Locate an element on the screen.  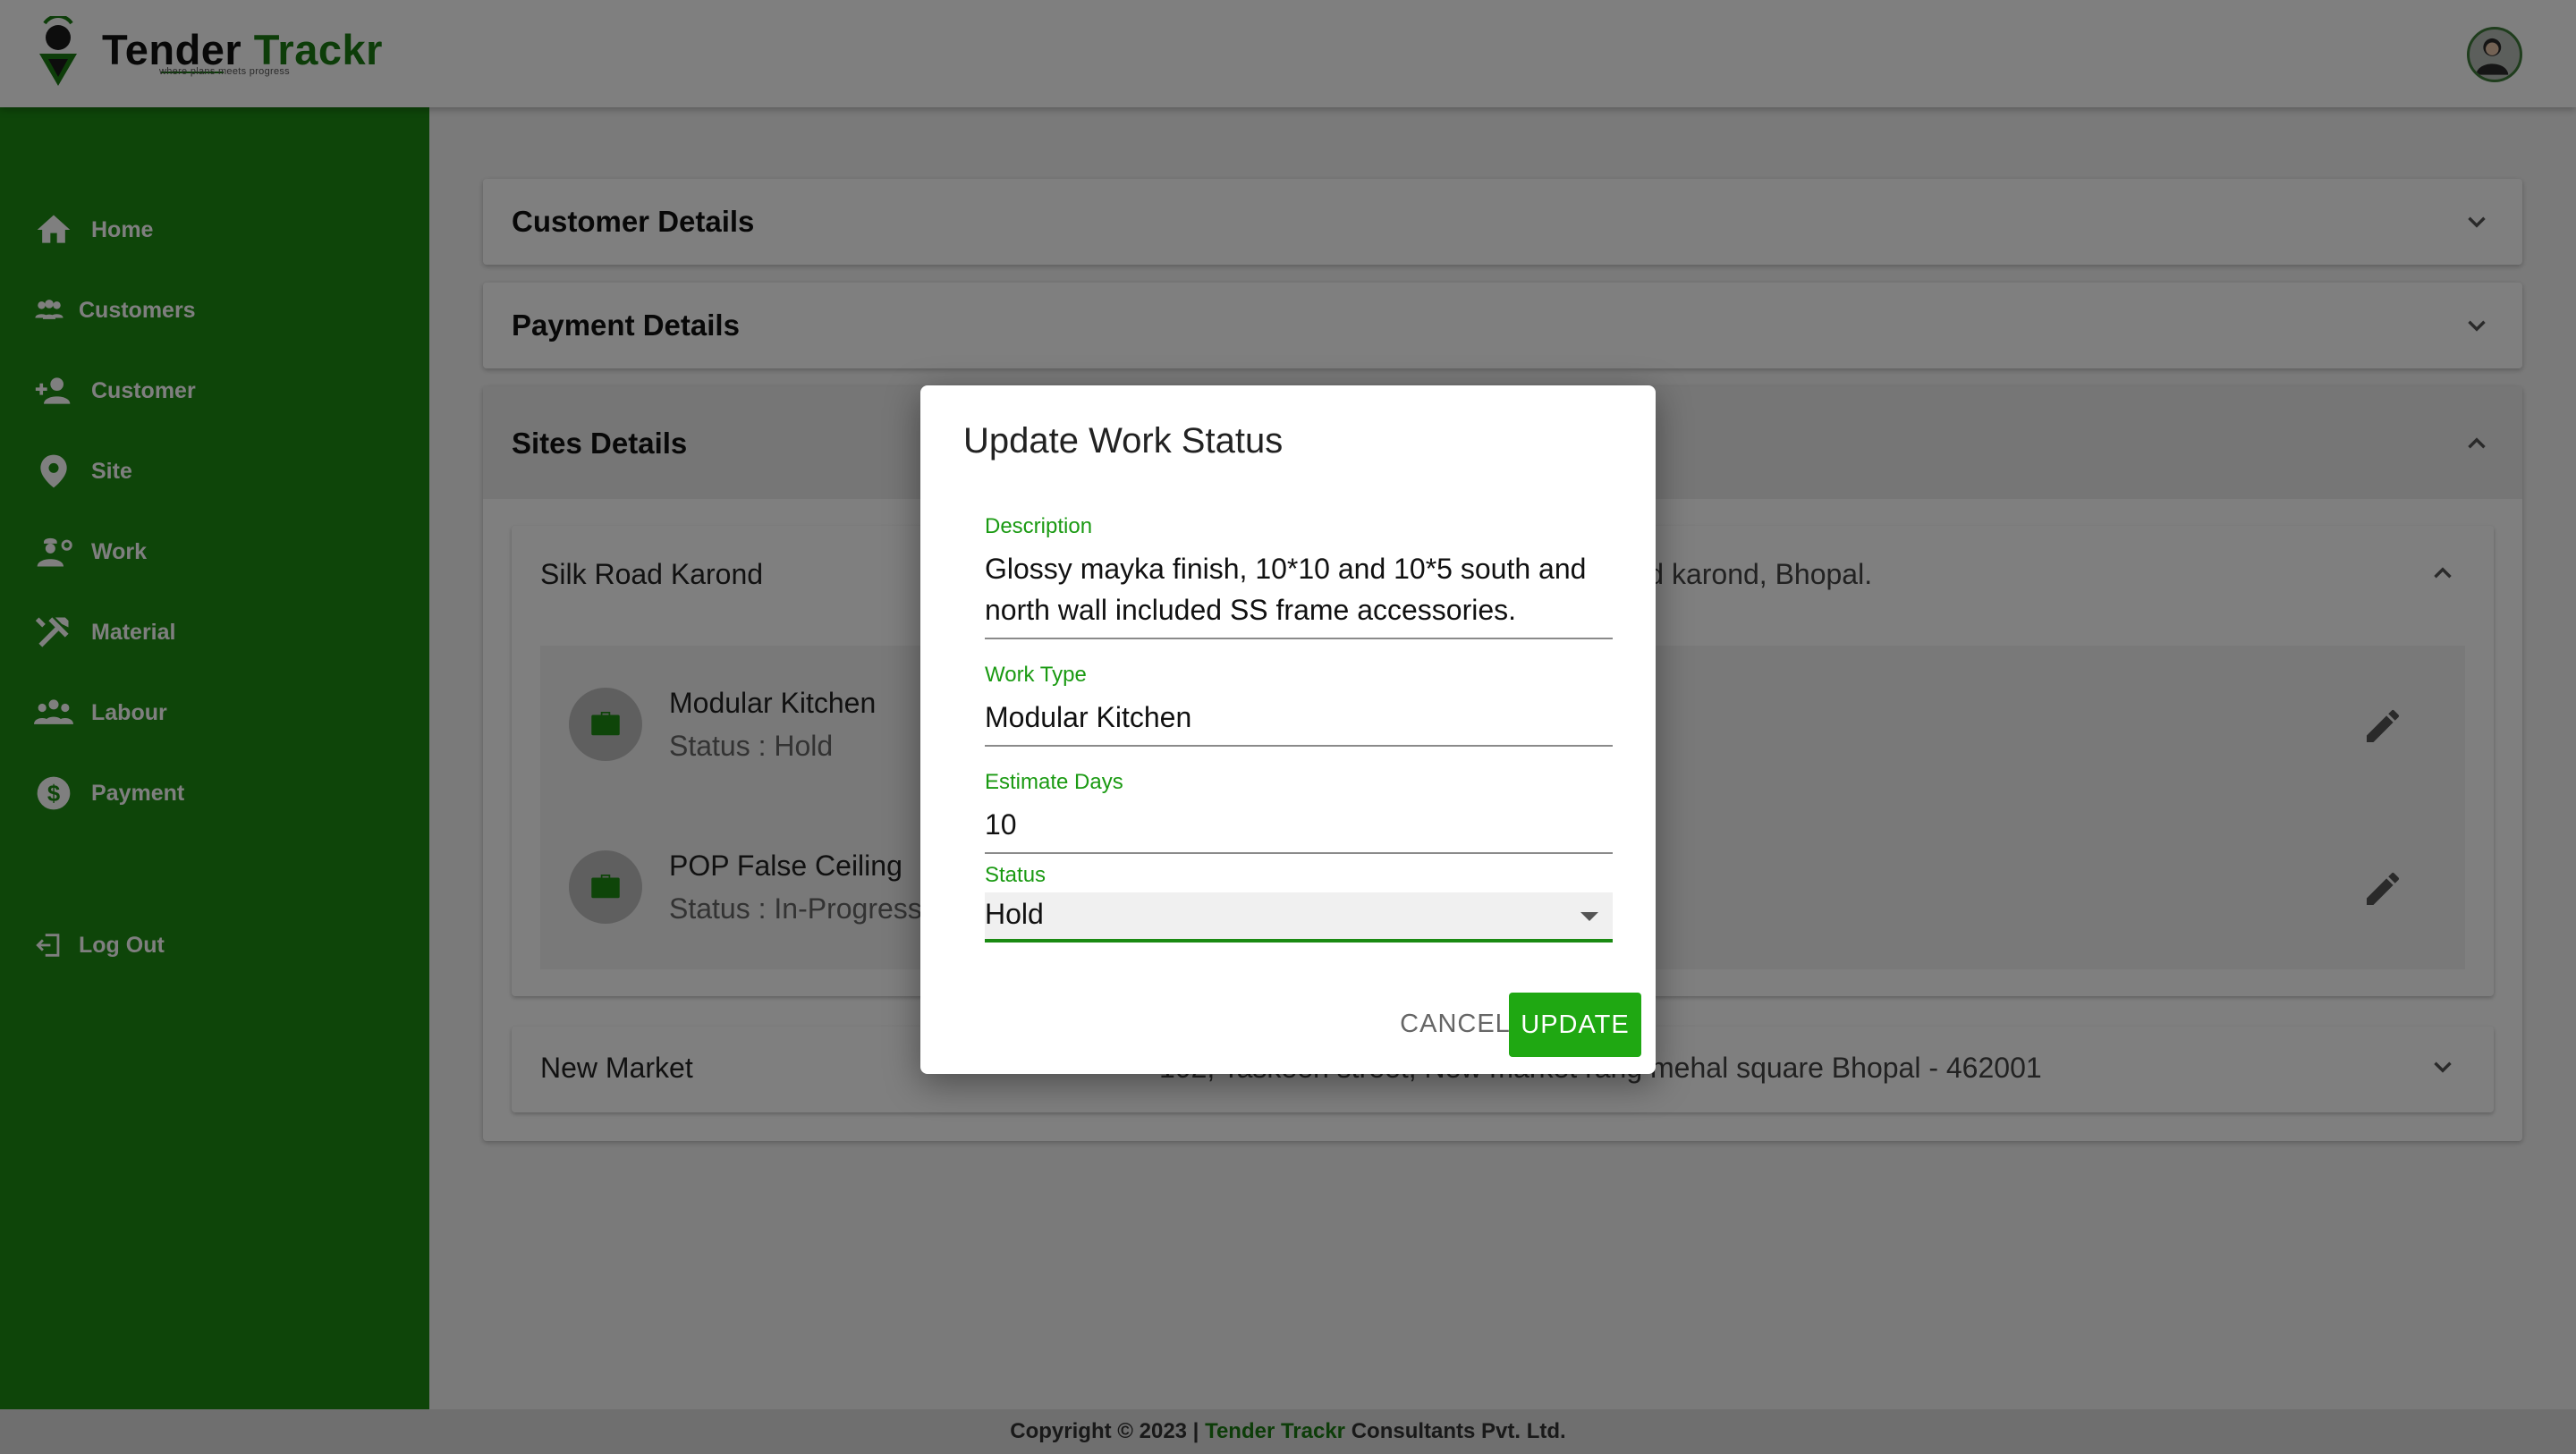
dropdown-caret-icon is located at coordinates (1589, 917).